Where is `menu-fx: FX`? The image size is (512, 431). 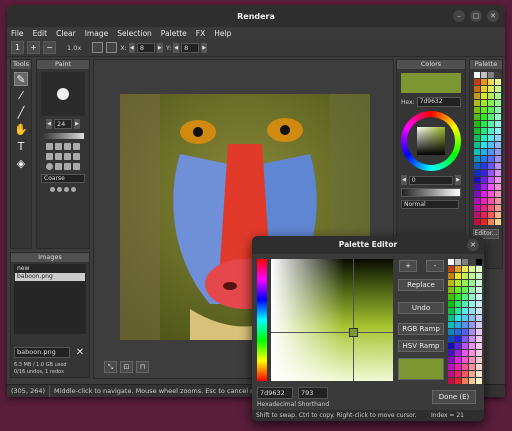 menu-fx: FX is located at coordinates (200, 33).